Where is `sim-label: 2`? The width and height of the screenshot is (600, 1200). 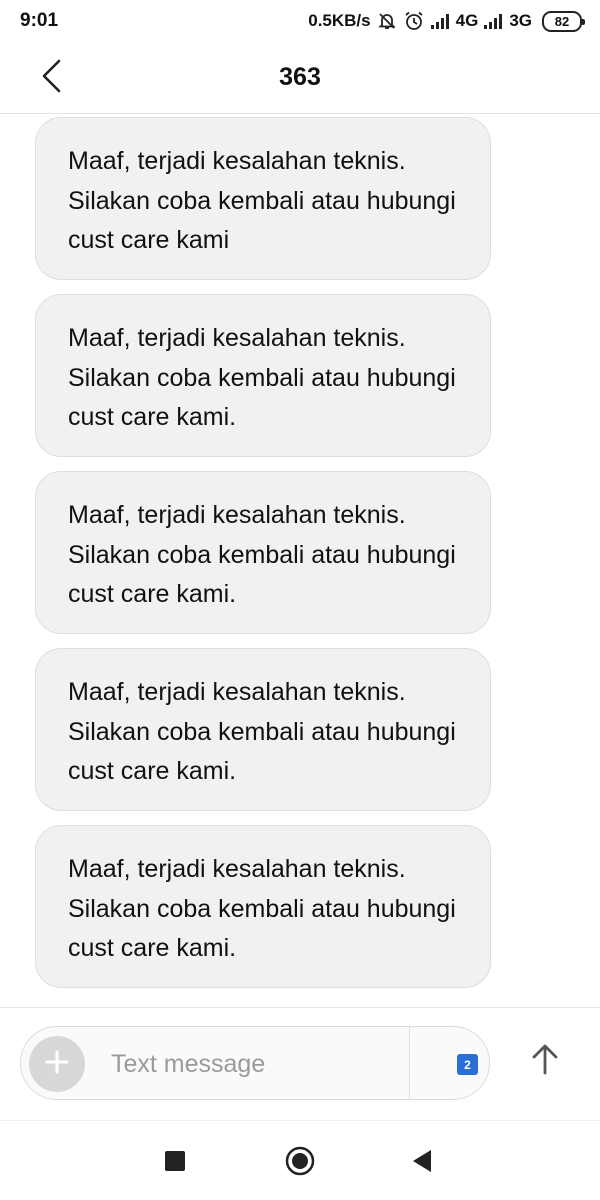 sim-label: 2 is located at coordinates (467, 1064).